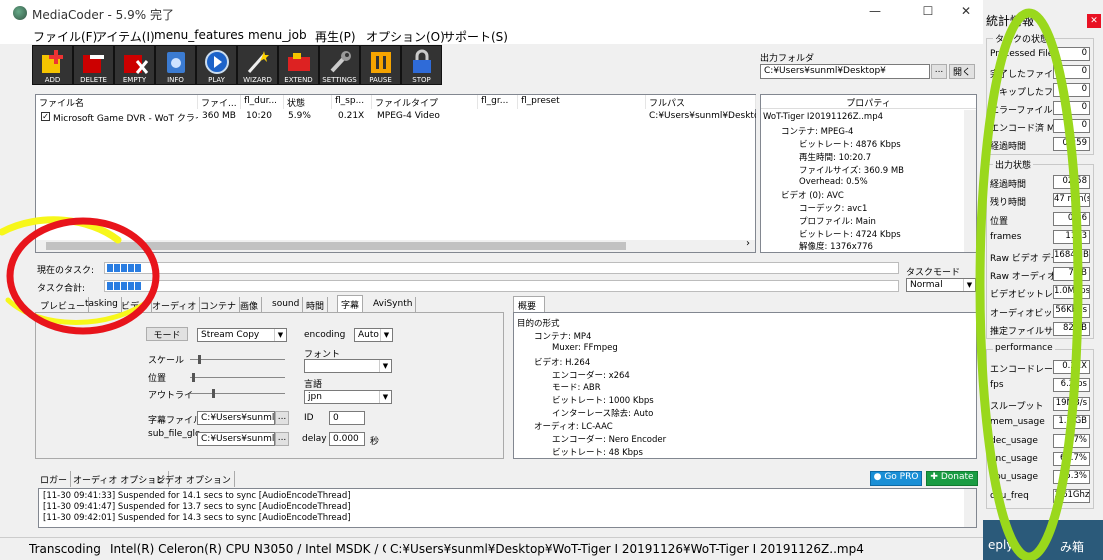 The height and width of the screenshot is (560, 1103). I want to click on tab-sound: sound, so click(286, 305).